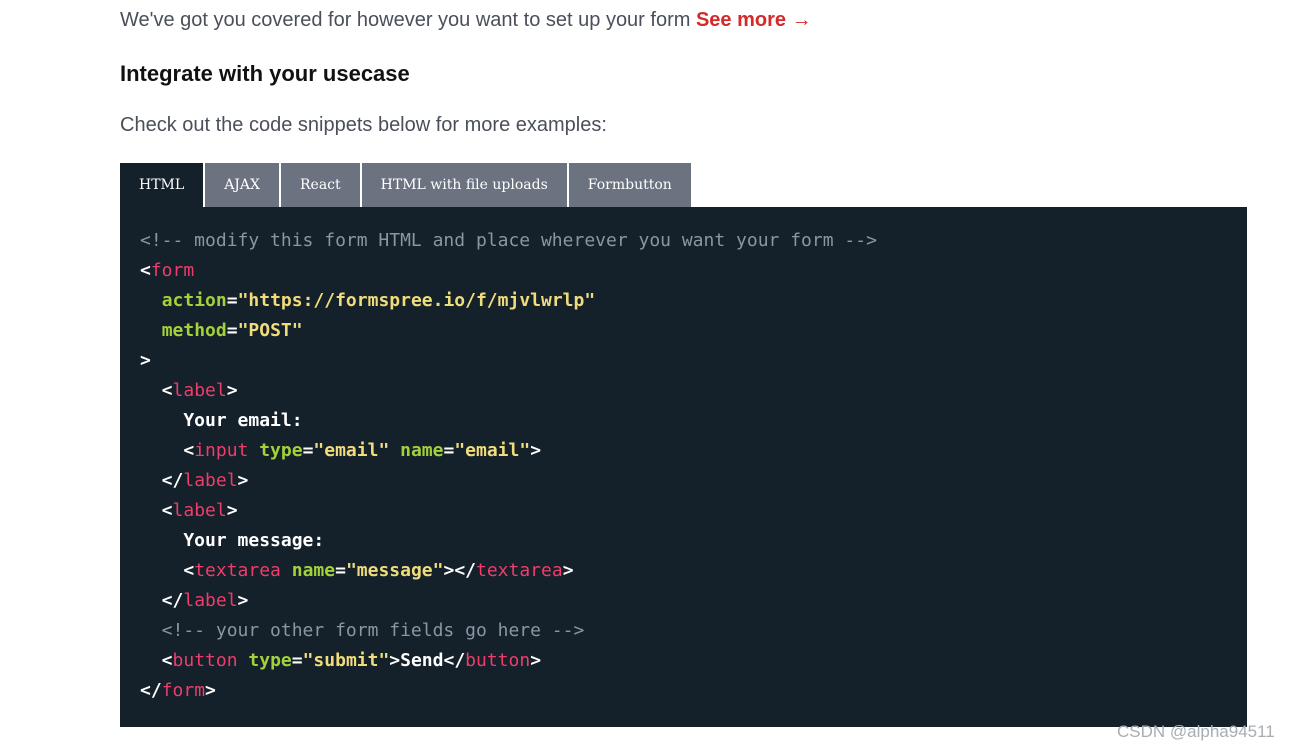  I want to click on tab-react: React, so click(320, 185).